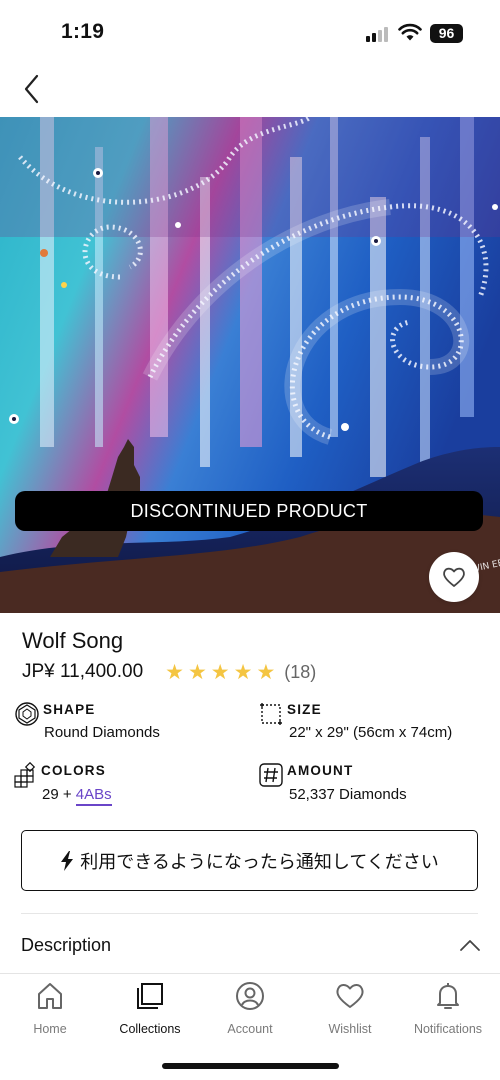  What do you see at coordinates (250, 1066) in the screenshot?
I see `home-indicator` at bounding box center [250, 1066].